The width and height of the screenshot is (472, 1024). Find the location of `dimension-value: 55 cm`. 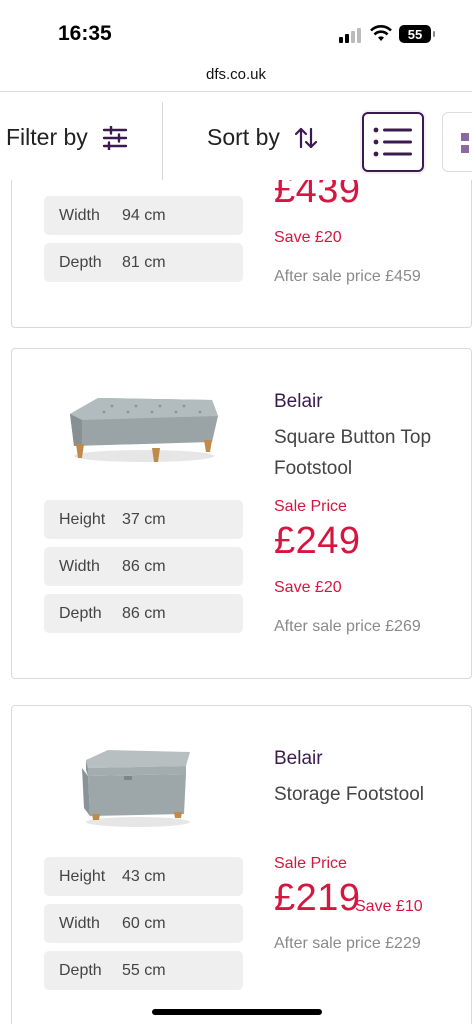

dimension-value: 55 cm is located at coordinates (144, 970).